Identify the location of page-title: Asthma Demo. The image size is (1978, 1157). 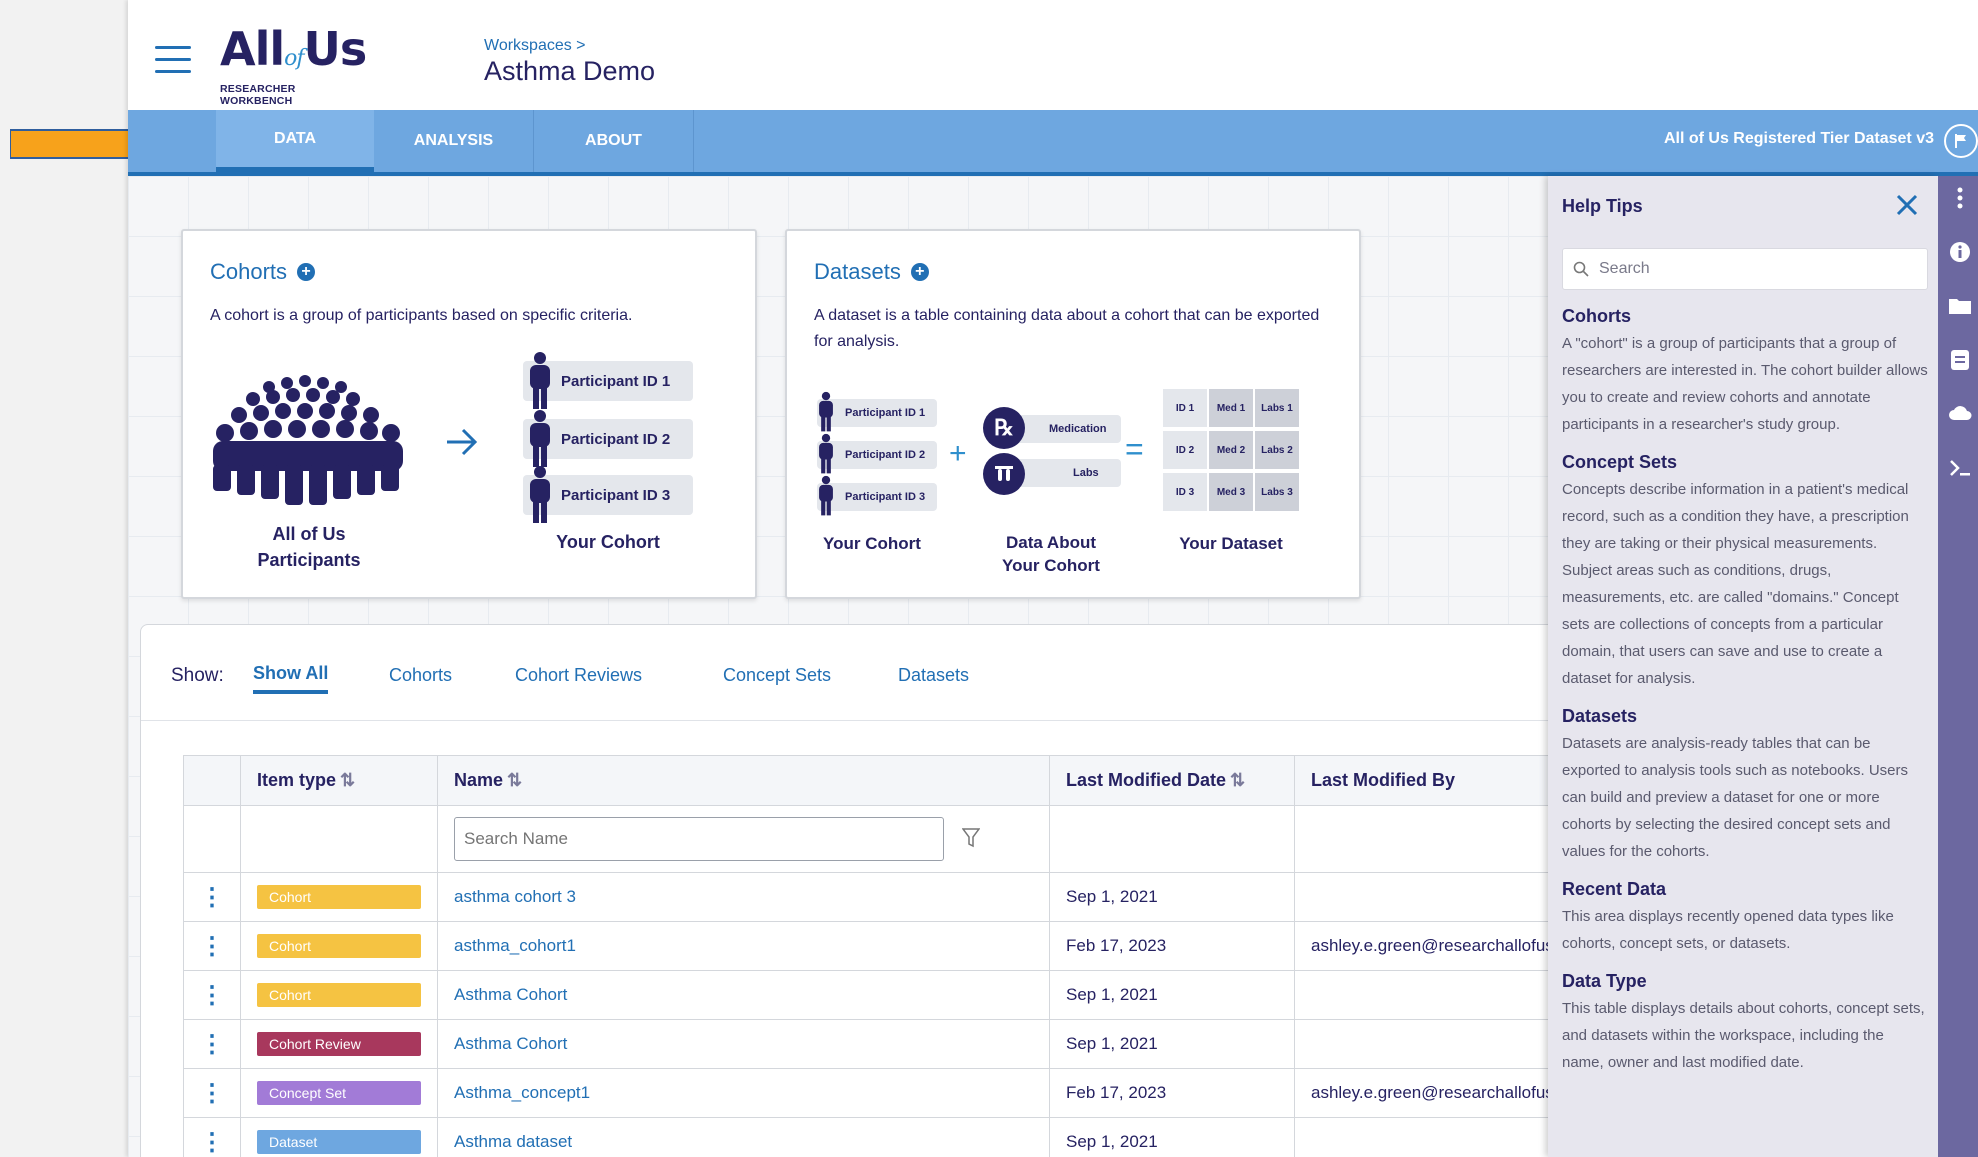
(570, 71).